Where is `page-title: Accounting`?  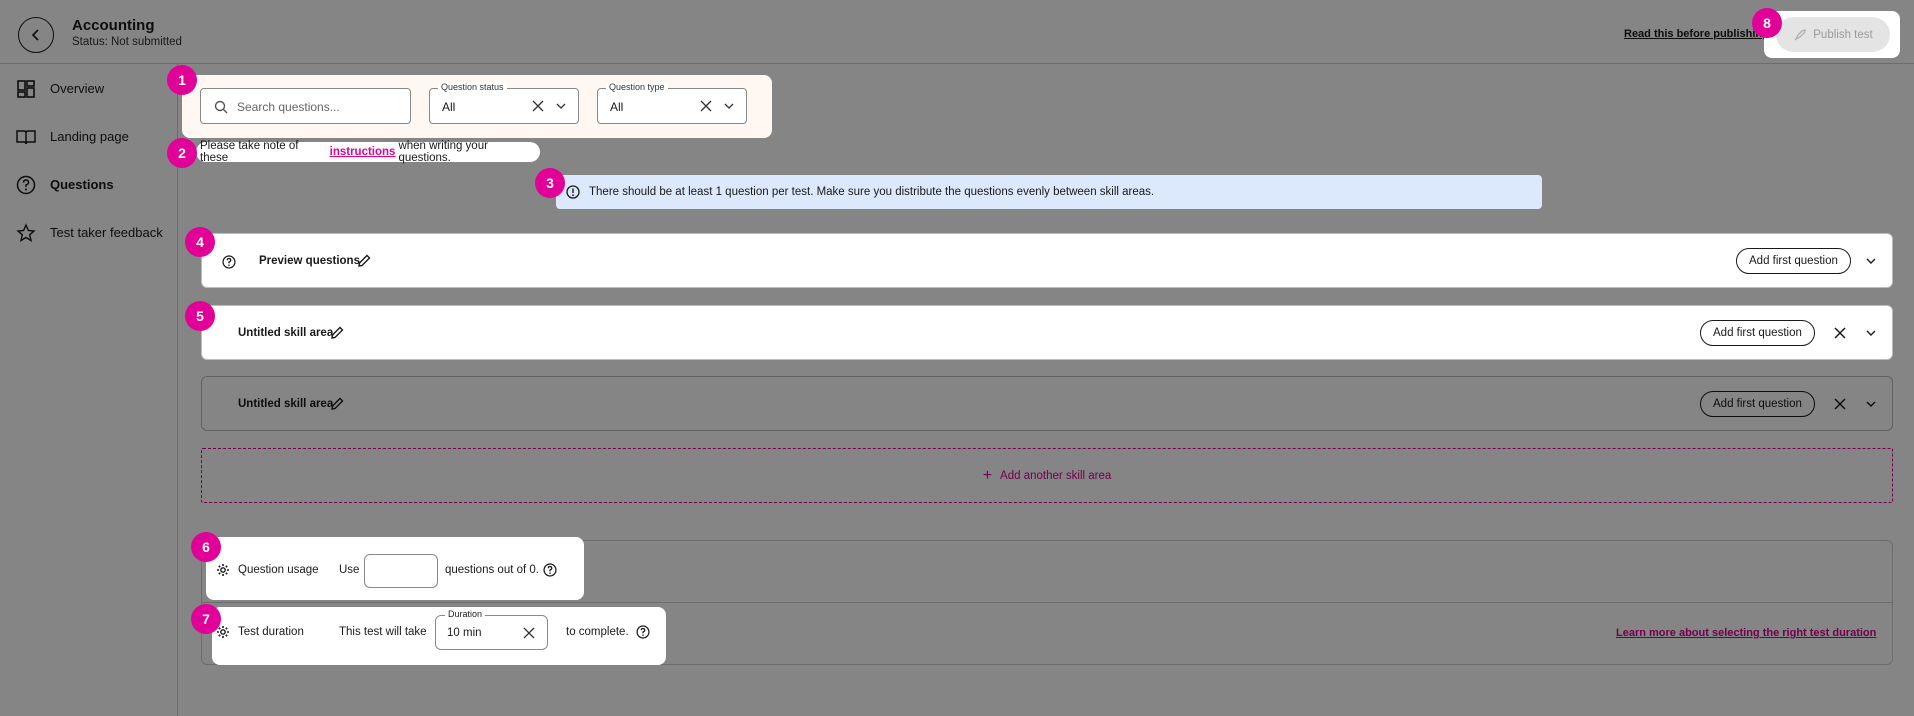
page-title: Accounting is located at coordinates (113, 25).